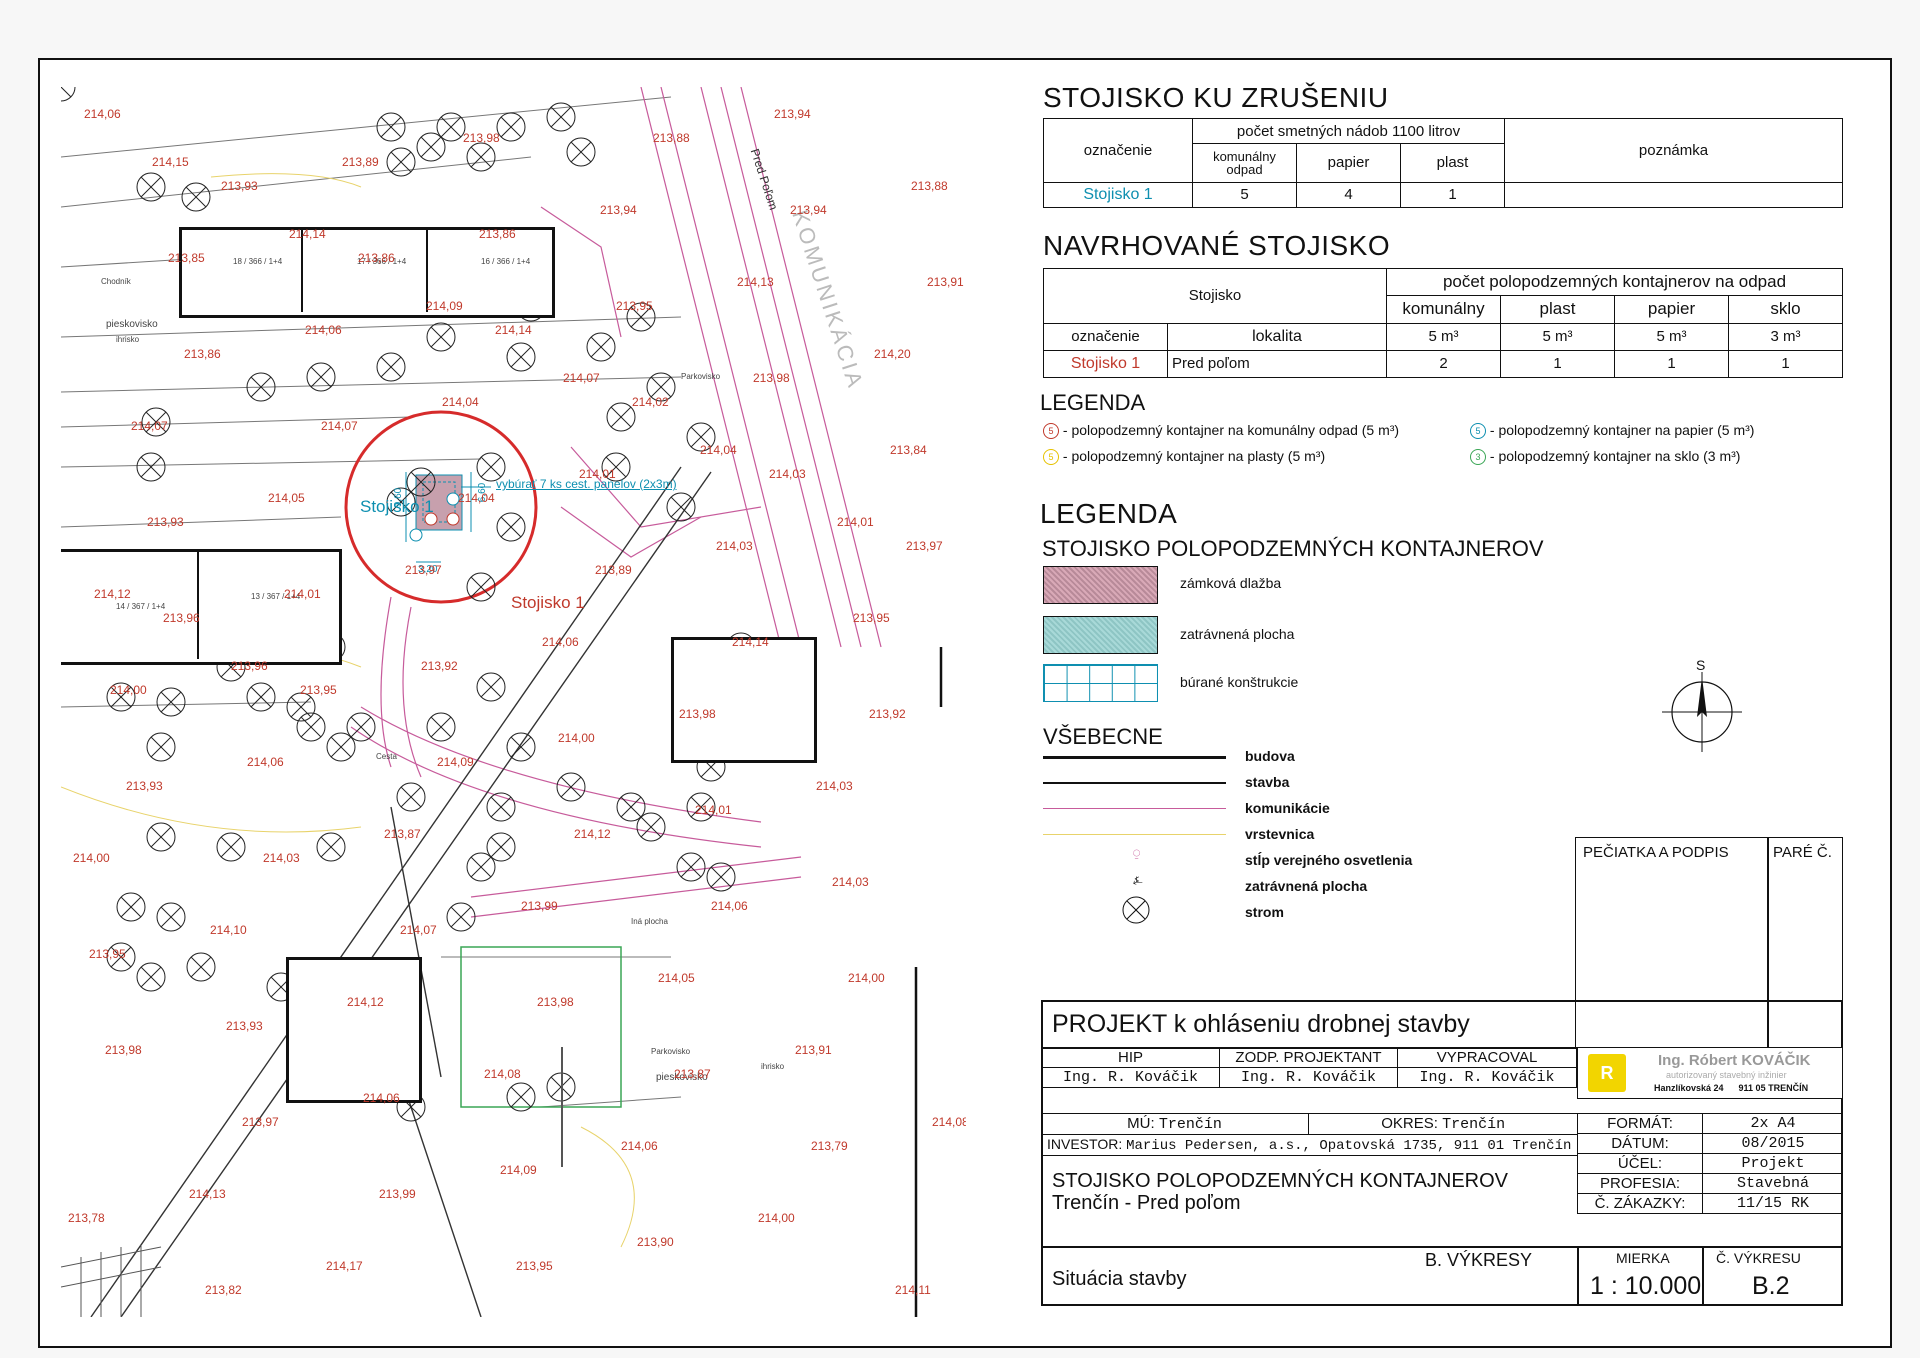 This screenshot has width=1920, height=1358. I want to click on spot-height: 214,11, so click(913, 1290).